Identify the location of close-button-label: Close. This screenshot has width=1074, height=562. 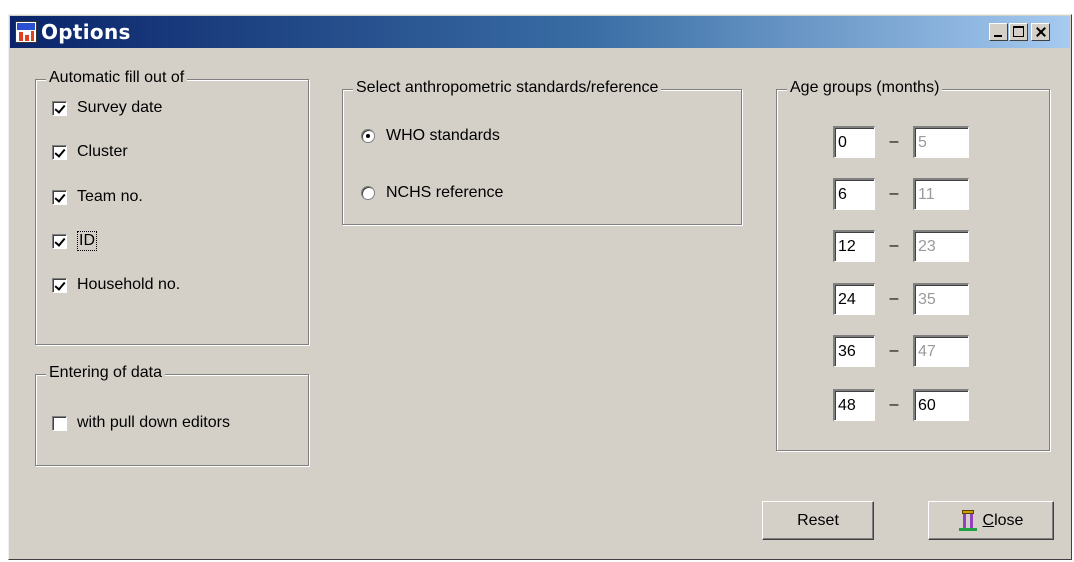
(1003, 521).